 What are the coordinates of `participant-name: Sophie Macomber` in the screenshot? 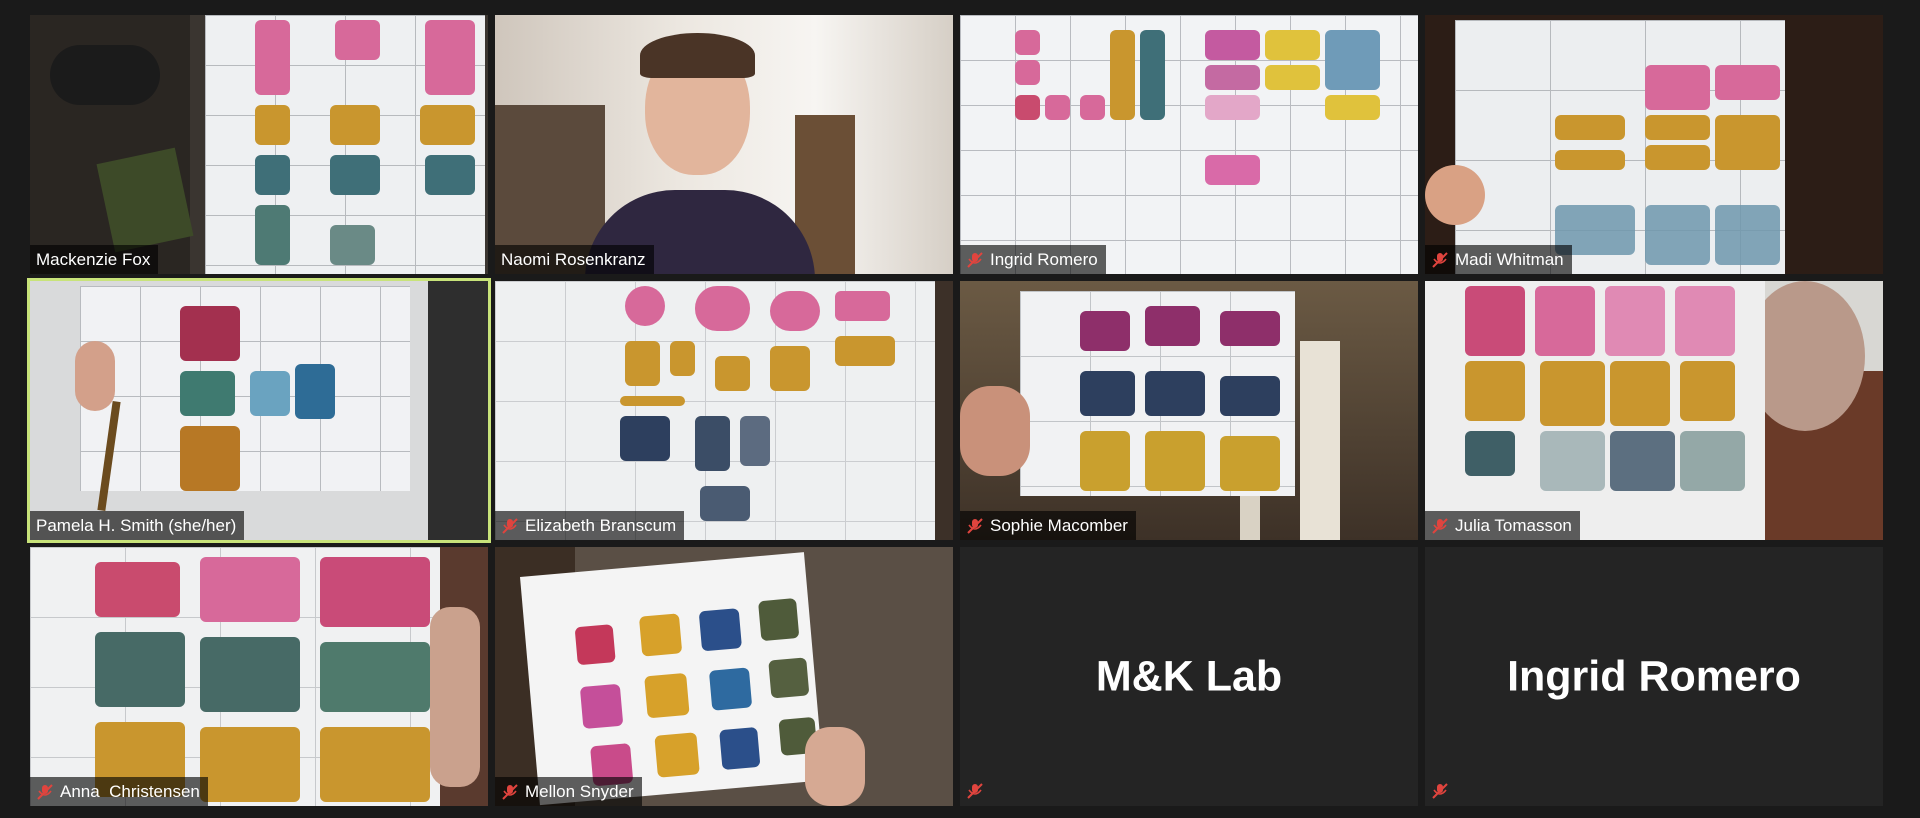 It's located at (1059, 525).